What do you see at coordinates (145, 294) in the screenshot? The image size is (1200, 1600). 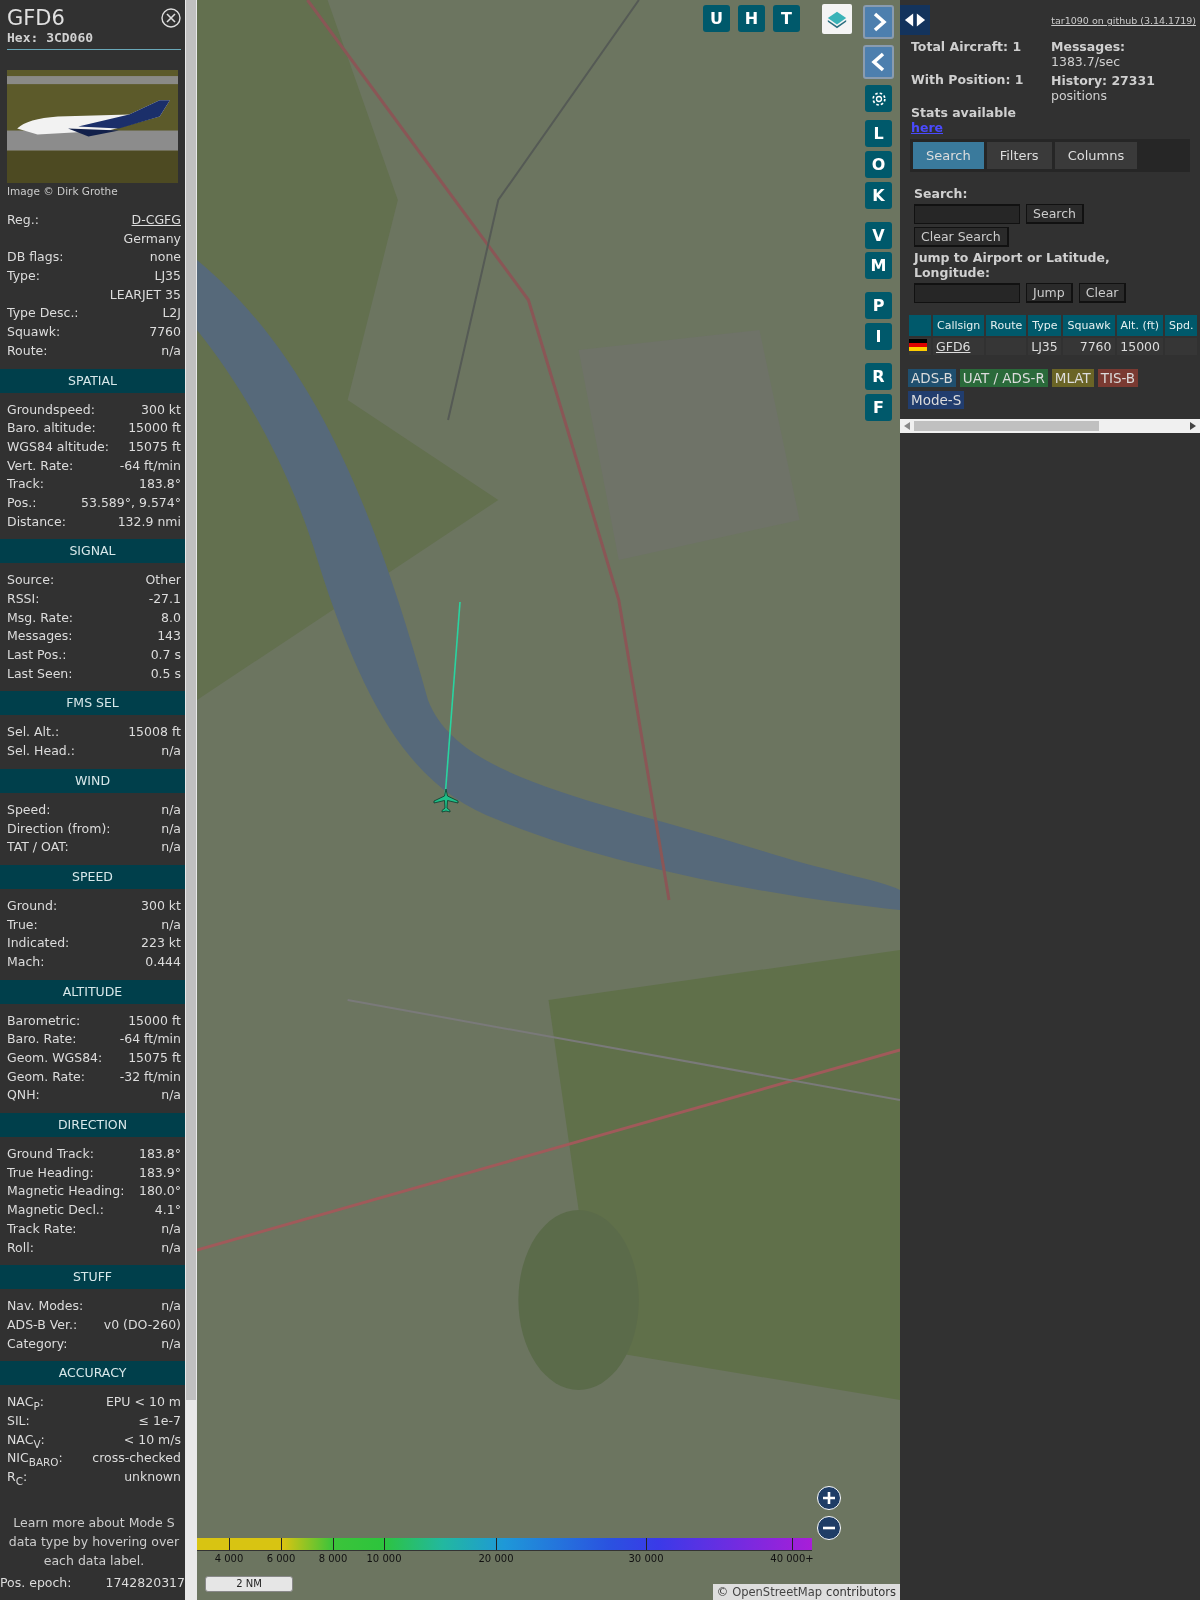 I see `field-value: LEARJET 35` at bounding box center [145, 294].